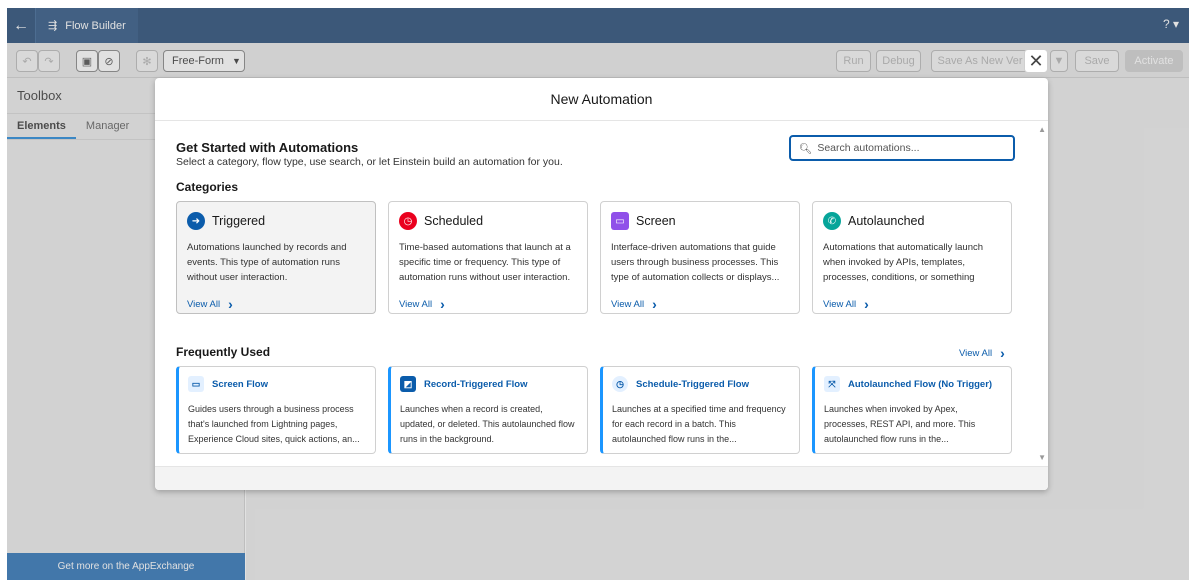 The height and width of the screenshot is (580, 1189). Describe the element at coordinates (240, 384) in the screenshot. I see `flow-name: Screen Flow` at that location.